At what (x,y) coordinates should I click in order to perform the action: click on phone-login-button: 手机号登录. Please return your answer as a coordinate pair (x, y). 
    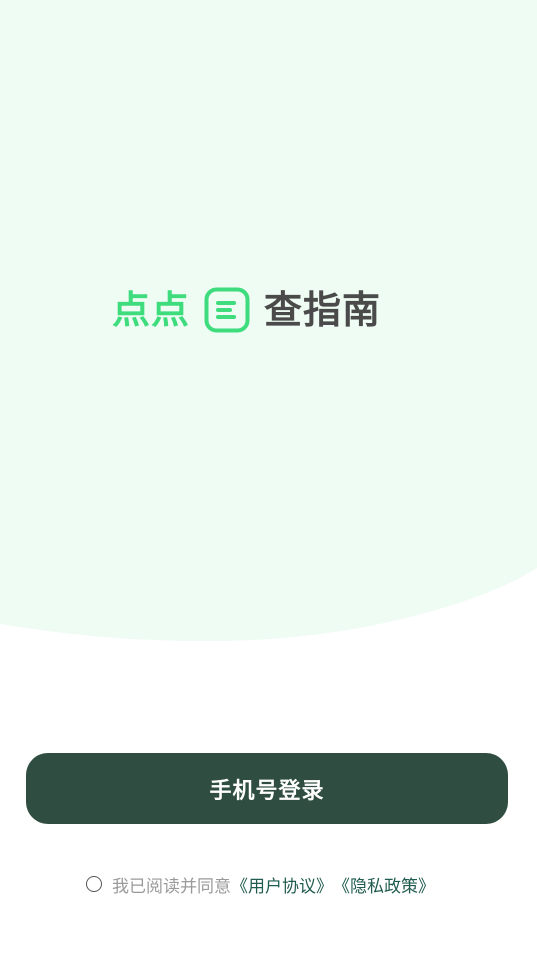
    Looking at the image, I should click on (267, 788).